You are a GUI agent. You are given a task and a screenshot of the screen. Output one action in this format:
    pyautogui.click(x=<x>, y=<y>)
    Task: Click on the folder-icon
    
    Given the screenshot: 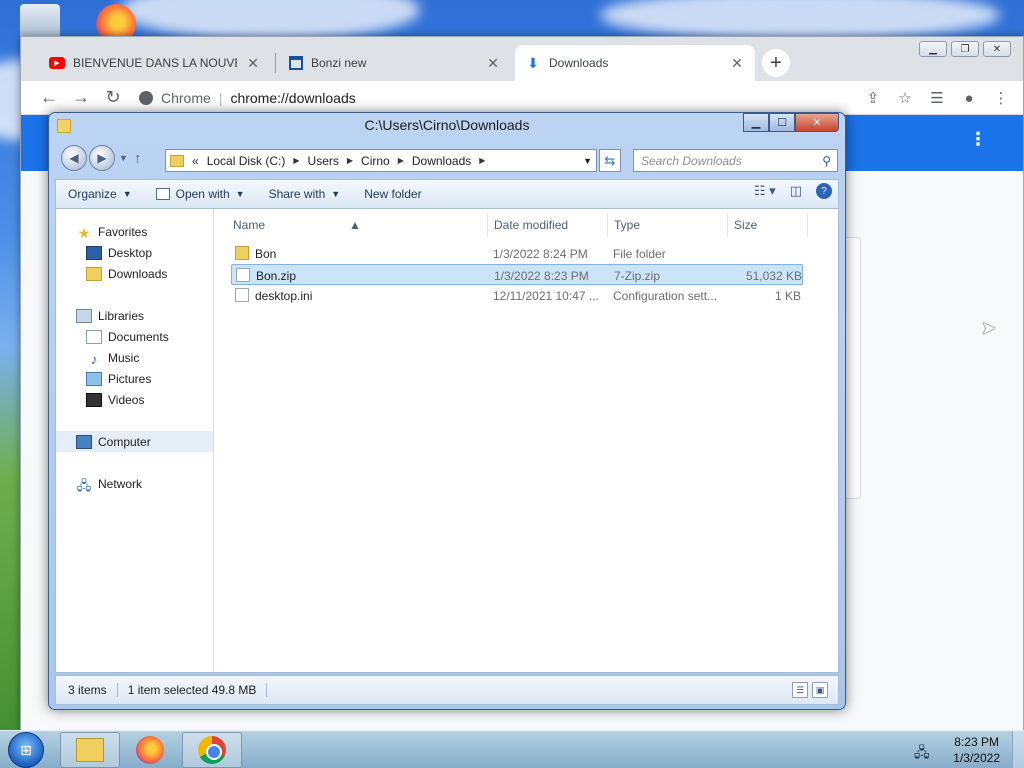 What is the action you would take?
    pyautogui.click(x=242, y=253)
    